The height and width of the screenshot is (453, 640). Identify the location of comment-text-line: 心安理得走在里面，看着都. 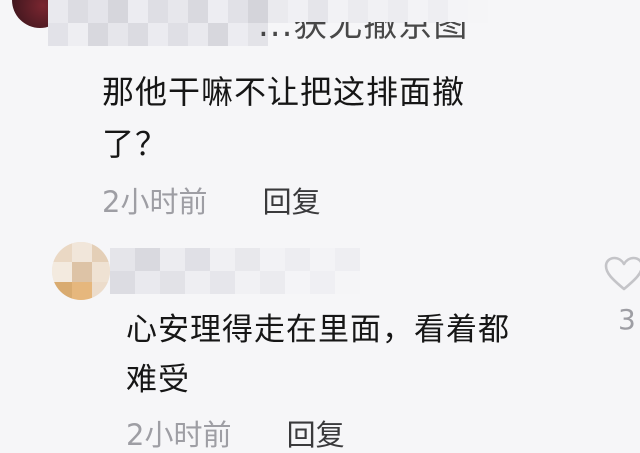
(318, 330).